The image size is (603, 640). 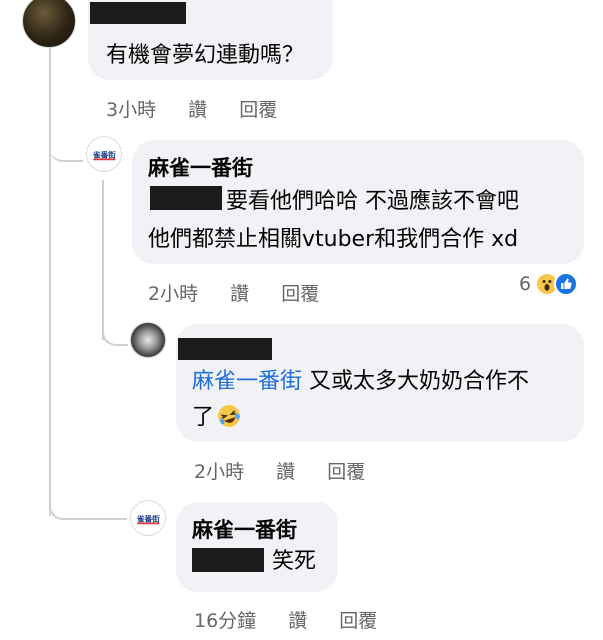 I want to click on laughing-emoji-icon, so click(x=229, y=416).